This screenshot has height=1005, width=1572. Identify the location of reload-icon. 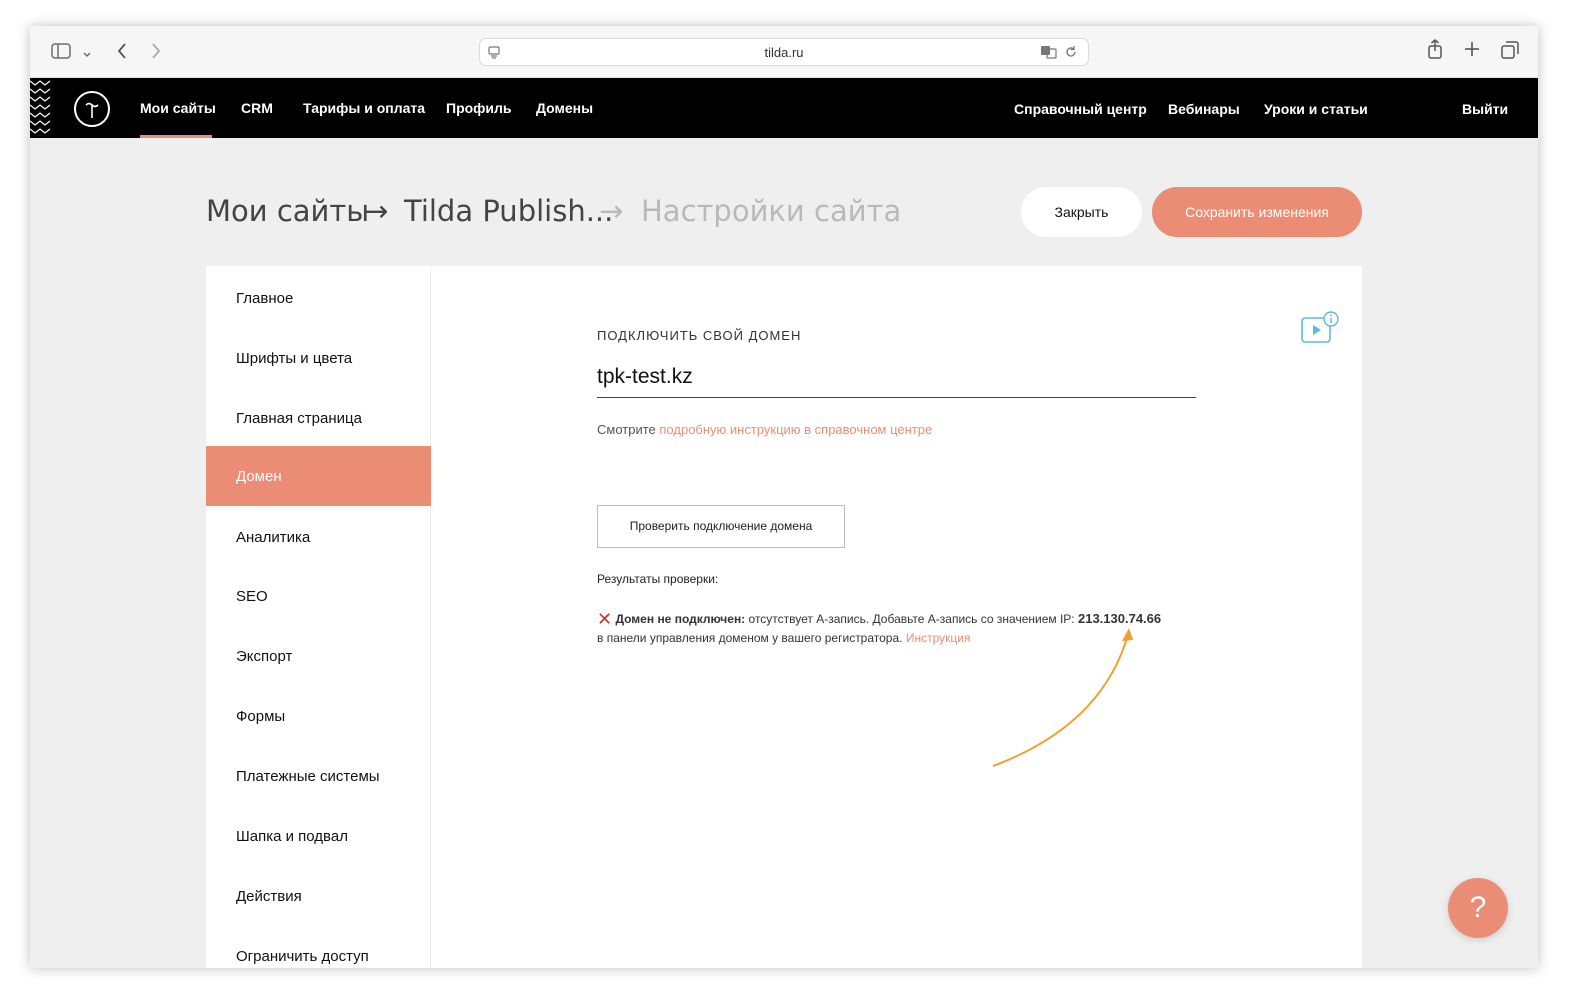
(1071, 54).